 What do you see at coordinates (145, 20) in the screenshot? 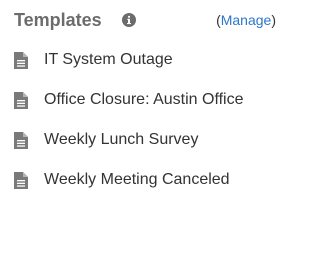
I see `templates-header: Templates (Manage)` at bounding box center [145, 20].